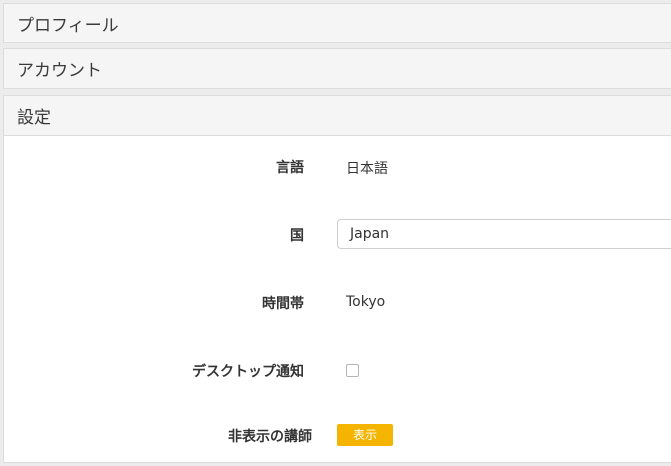 The image size is (671, 466). Describe the element at coordinates (365, 435) in the screenshot. I see `show-hidden-teachers-button: 表示` at that location.